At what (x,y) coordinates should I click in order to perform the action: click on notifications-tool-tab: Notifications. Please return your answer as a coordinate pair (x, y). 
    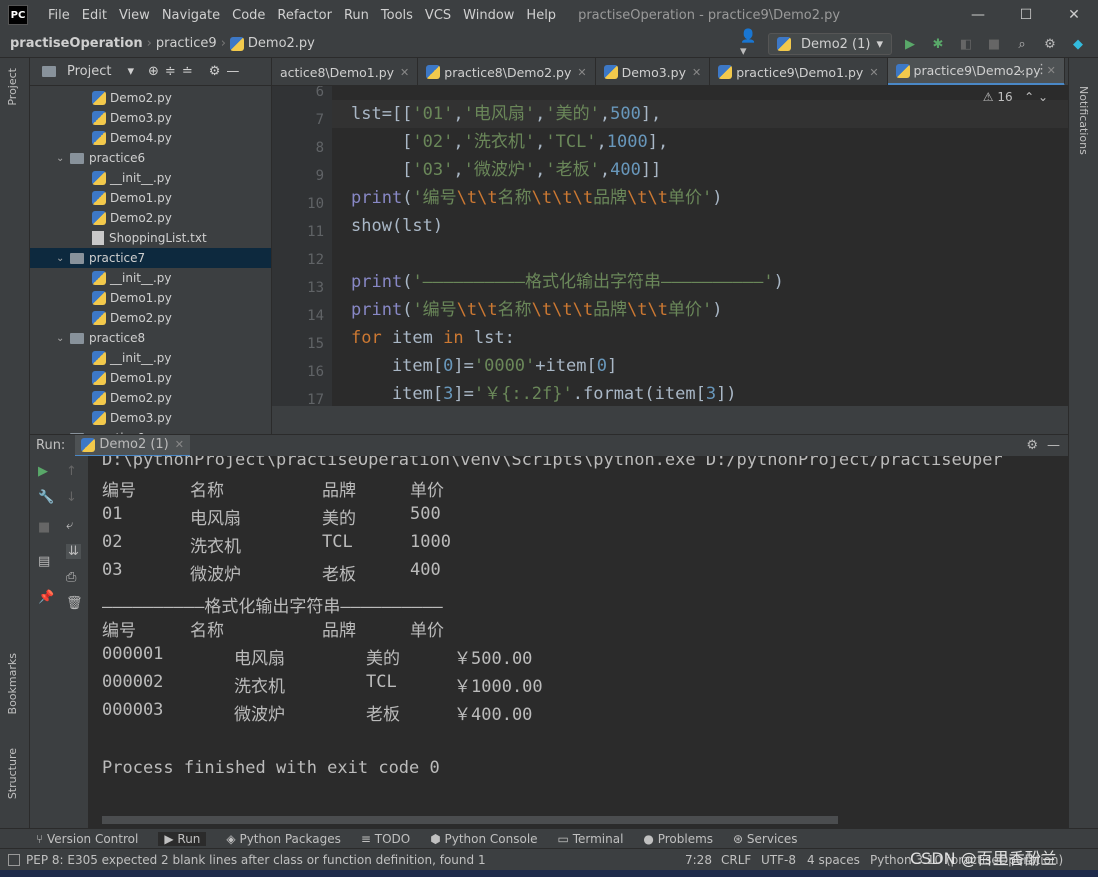
    Looking at the image, I should click on (1083, 120).